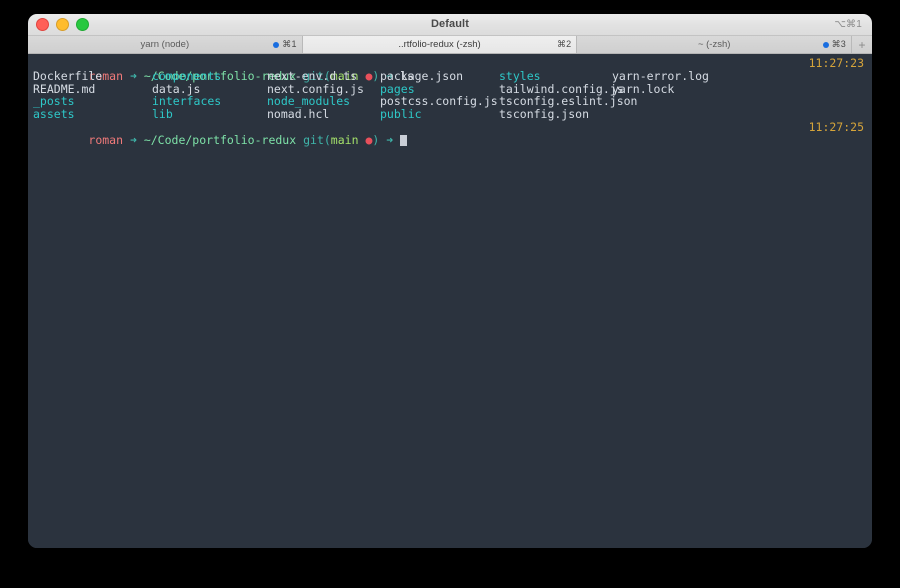 The width and height of the screenshot is (900, 588). I want to click on ls-directory-entry: assets, so click(54, 114).